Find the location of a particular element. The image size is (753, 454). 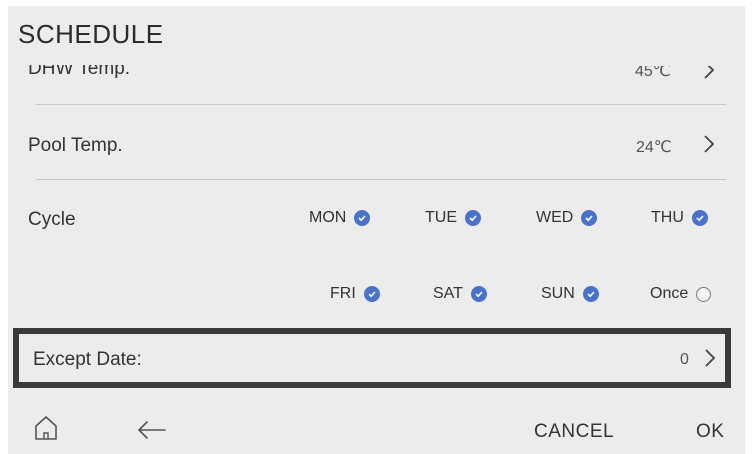

radio-icon is located at coordinates (704, 294).